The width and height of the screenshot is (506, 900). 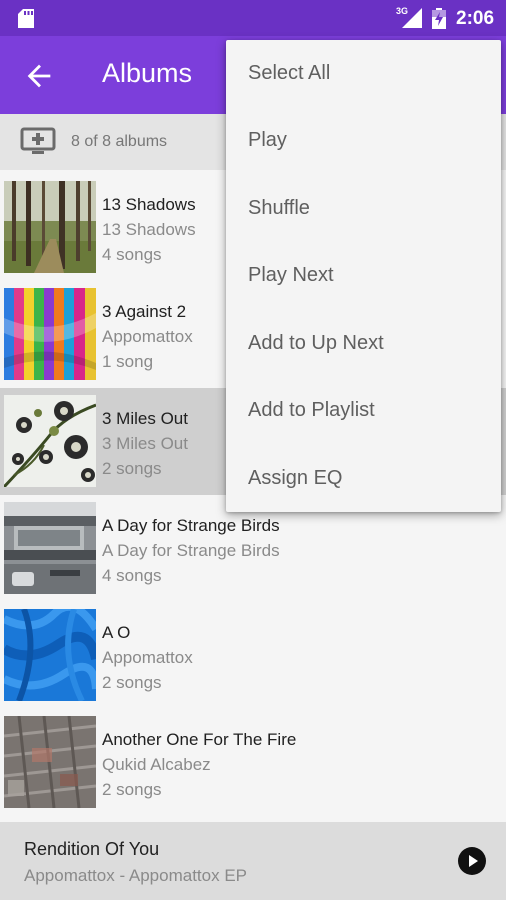 What do you see at coordinates (144, 311) in the screenshot?
I see `album-title: 3 Against 2` at bounding box center [144, 311].